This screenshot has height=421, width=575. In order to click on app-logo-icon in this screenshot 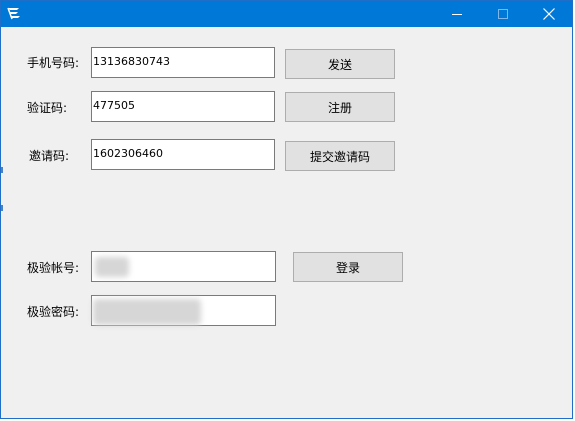, I will do `click(13, 13)`.